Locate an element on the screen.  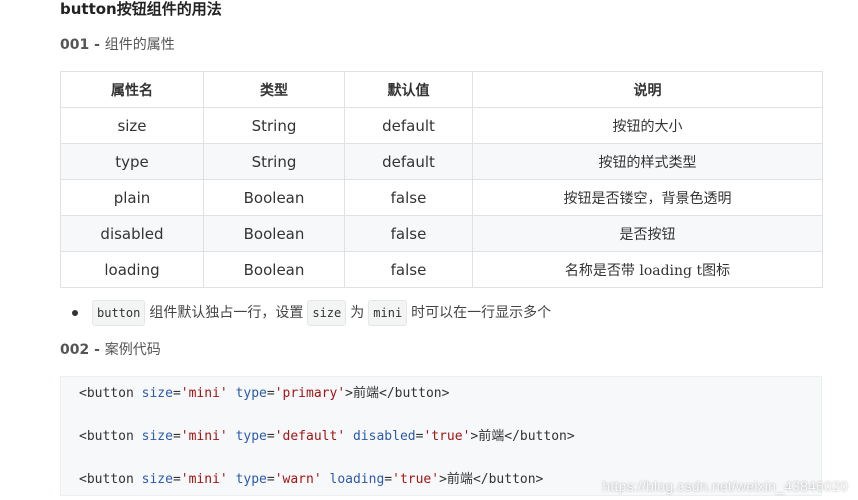
cell-description: 按钮是否镂空，背景色透明 is located at coordinates (647, 197).